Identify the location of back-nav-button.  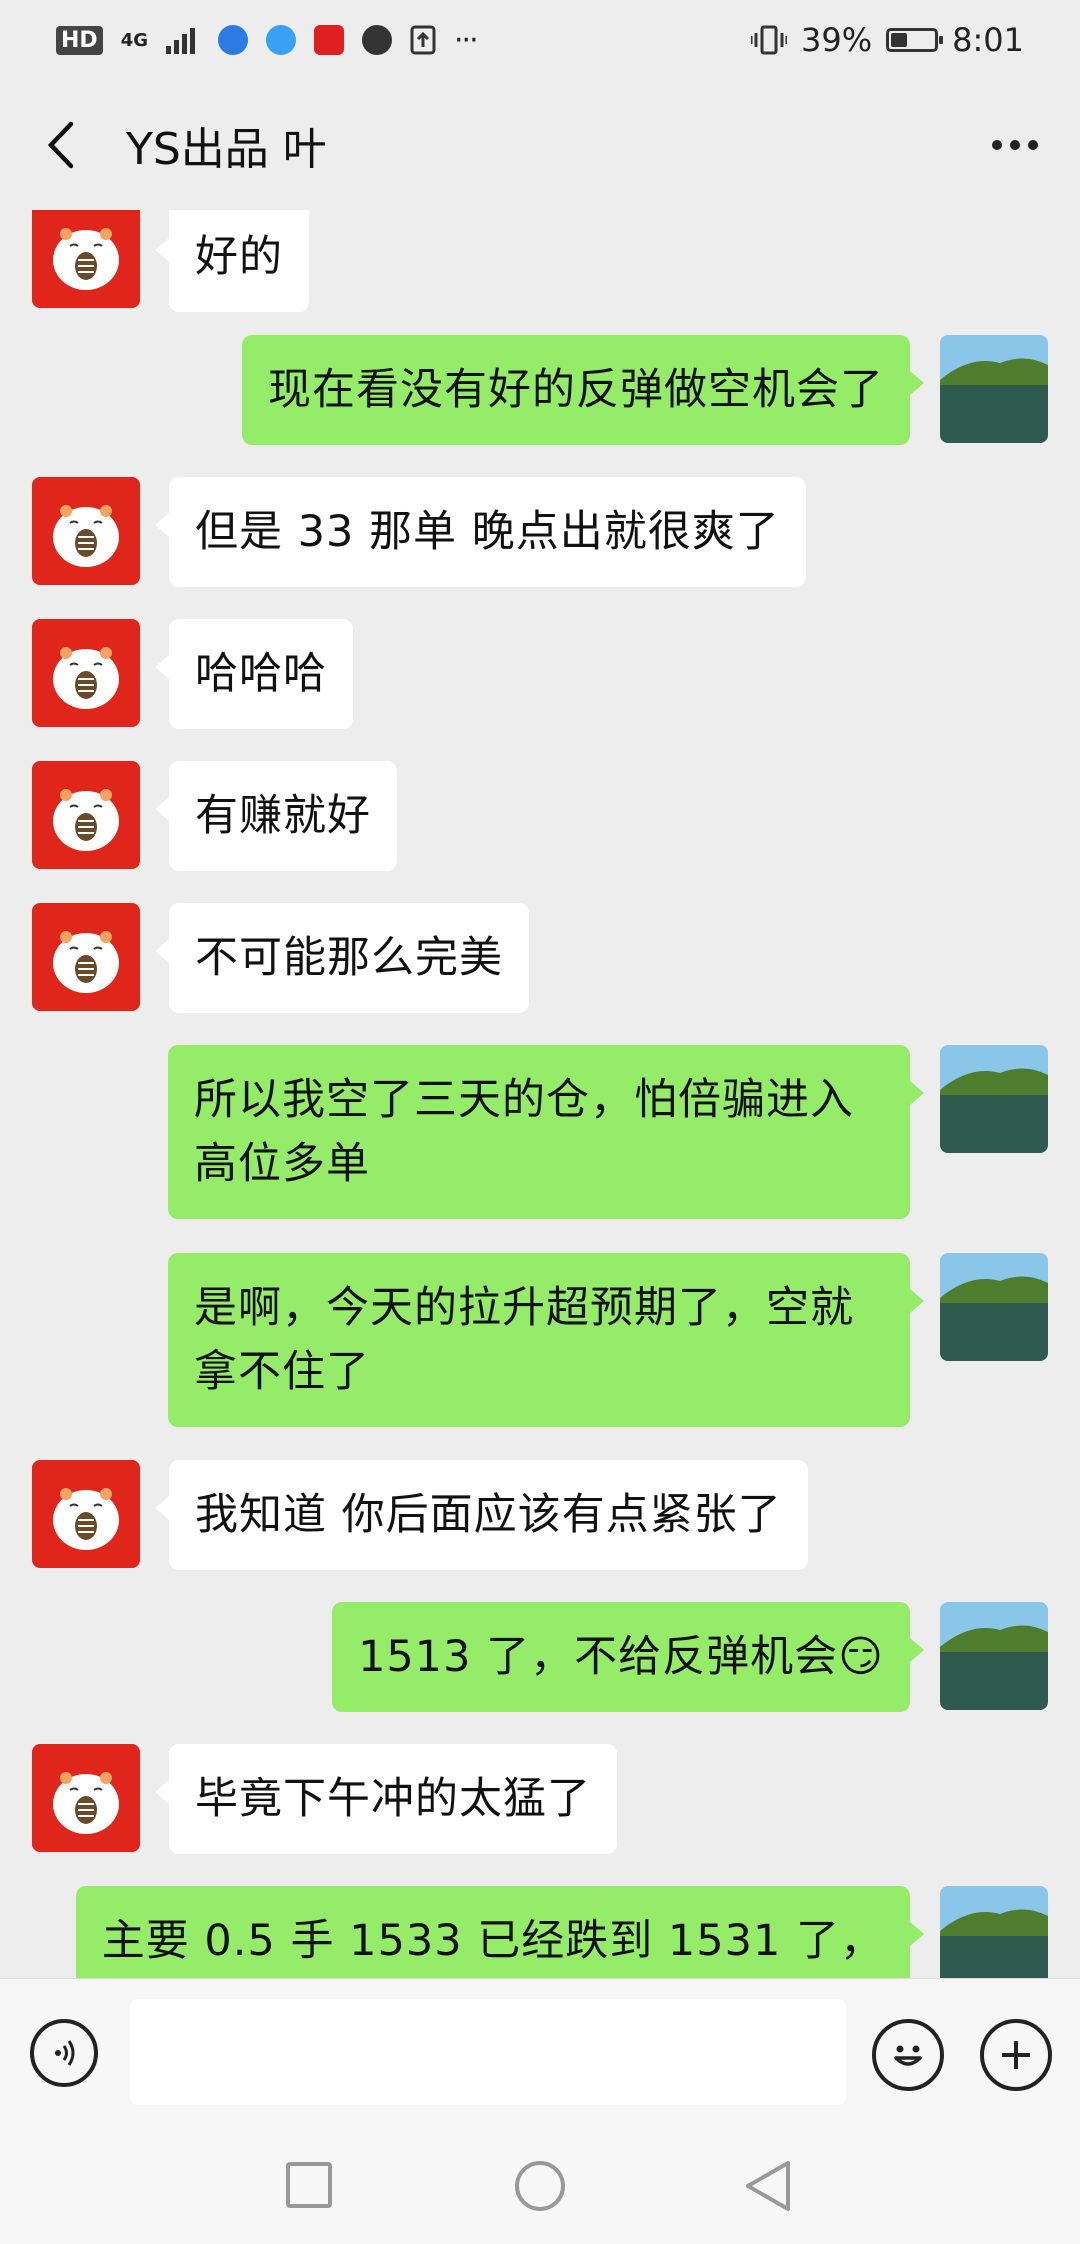
(768, 2186).